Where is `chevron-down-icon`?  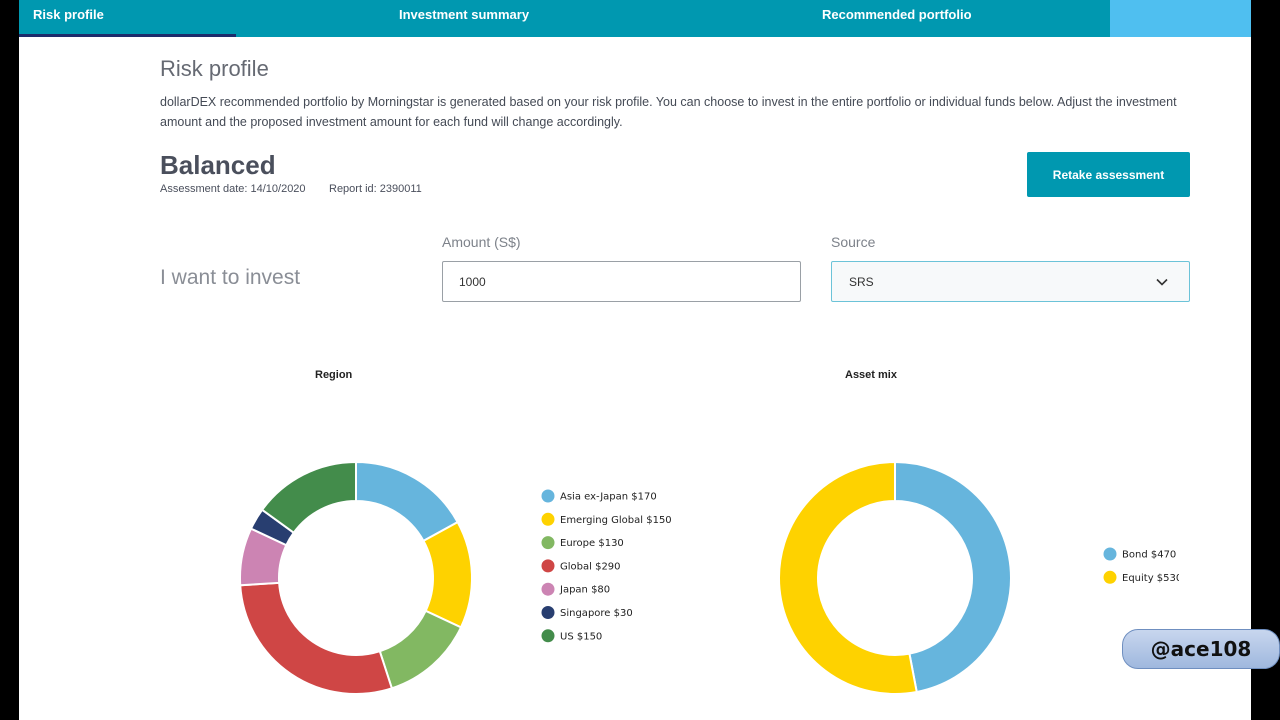
chevron-down-icon is located at coordinates (1162, 282).